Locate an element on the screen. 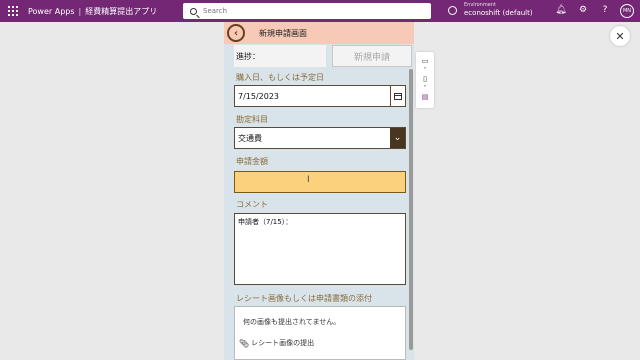 This screenshot has width=640, height=360. account-label: 勘定科目 is located at coordinates (252, 119).